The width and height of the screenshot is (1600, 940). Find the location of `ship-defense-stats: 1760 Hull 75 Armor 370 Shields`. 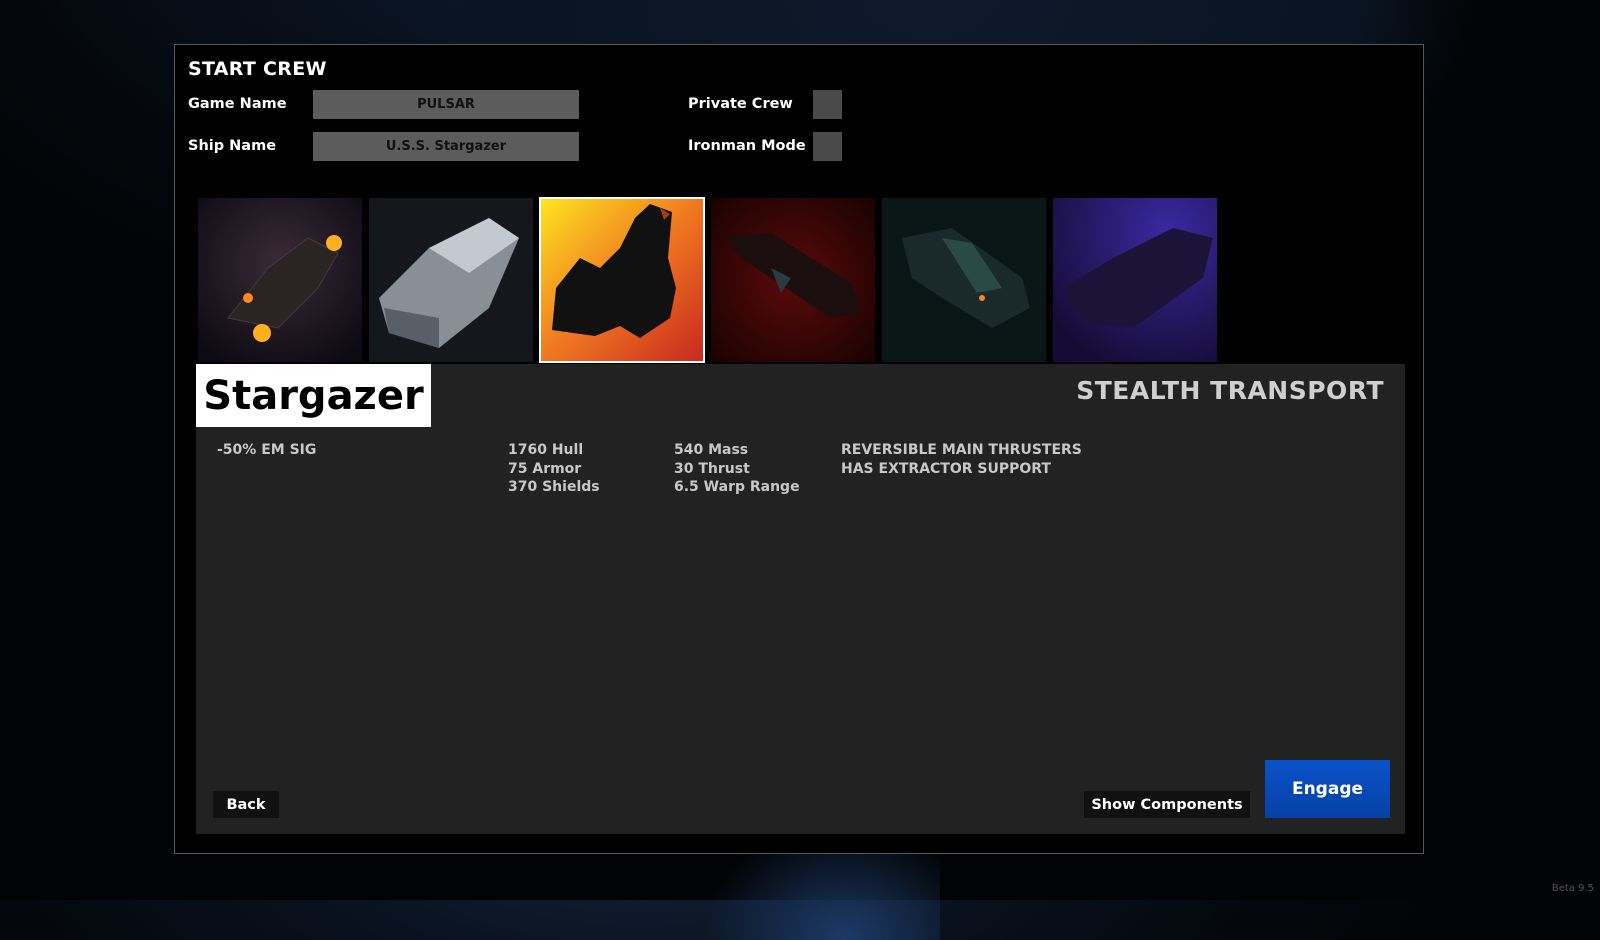

ship-defense-stats: 1760 Hull 75 Armor 370 Shields is located at coordinates (554, 469).